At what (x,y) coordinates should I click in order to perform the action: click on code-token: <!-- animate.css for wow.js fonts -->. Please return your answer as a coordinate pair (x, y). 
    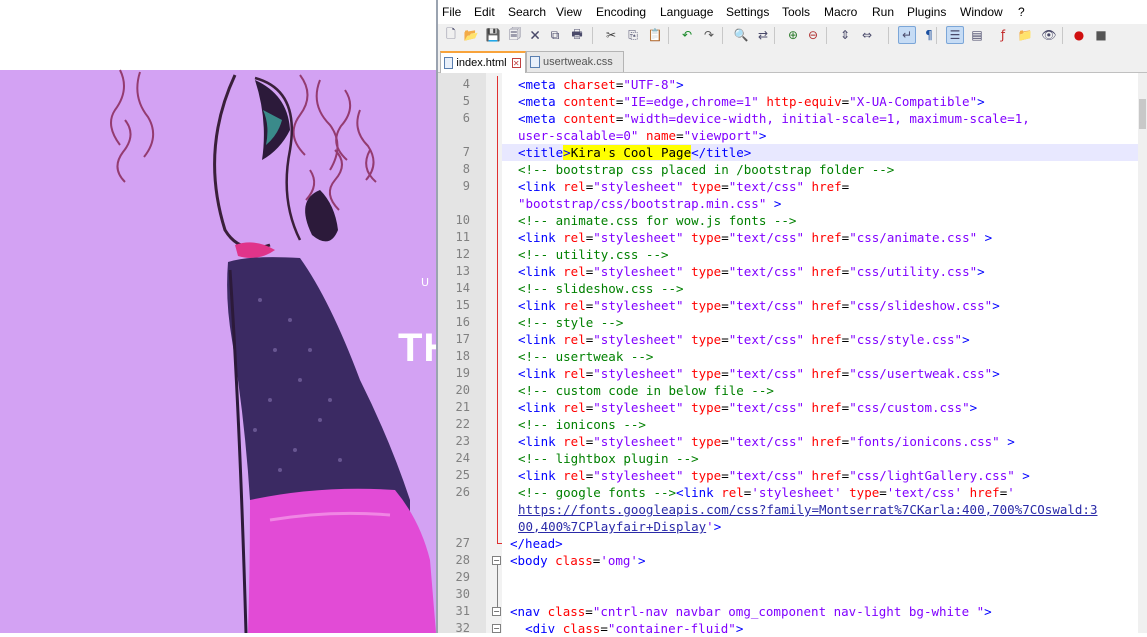
    Looking at the image, I should click on (657, 220).